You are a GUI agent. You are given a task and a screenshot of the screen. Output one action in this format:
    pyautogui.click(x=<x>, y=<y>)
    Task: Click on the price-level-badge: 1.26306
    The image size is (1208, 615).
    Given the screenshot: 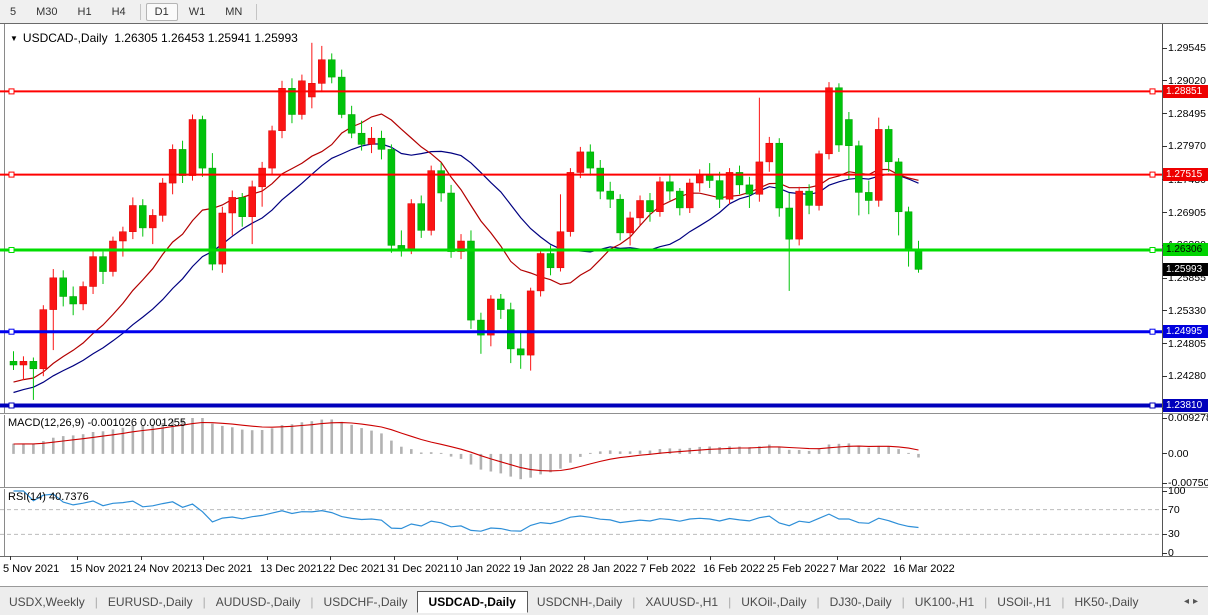 What is the action you would take?
    pyautogui.click(x=1185, y=250)
    